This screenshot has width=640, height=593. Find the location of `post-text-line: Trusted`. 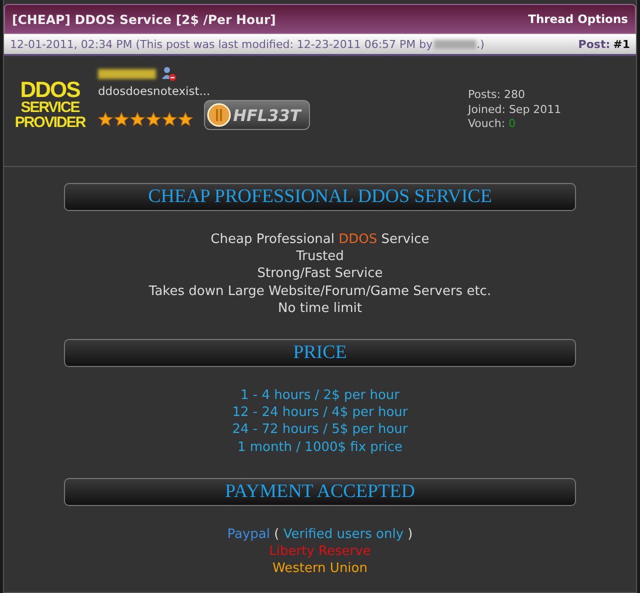

post-text-line: Trusted is located at coordinates (320, 257).